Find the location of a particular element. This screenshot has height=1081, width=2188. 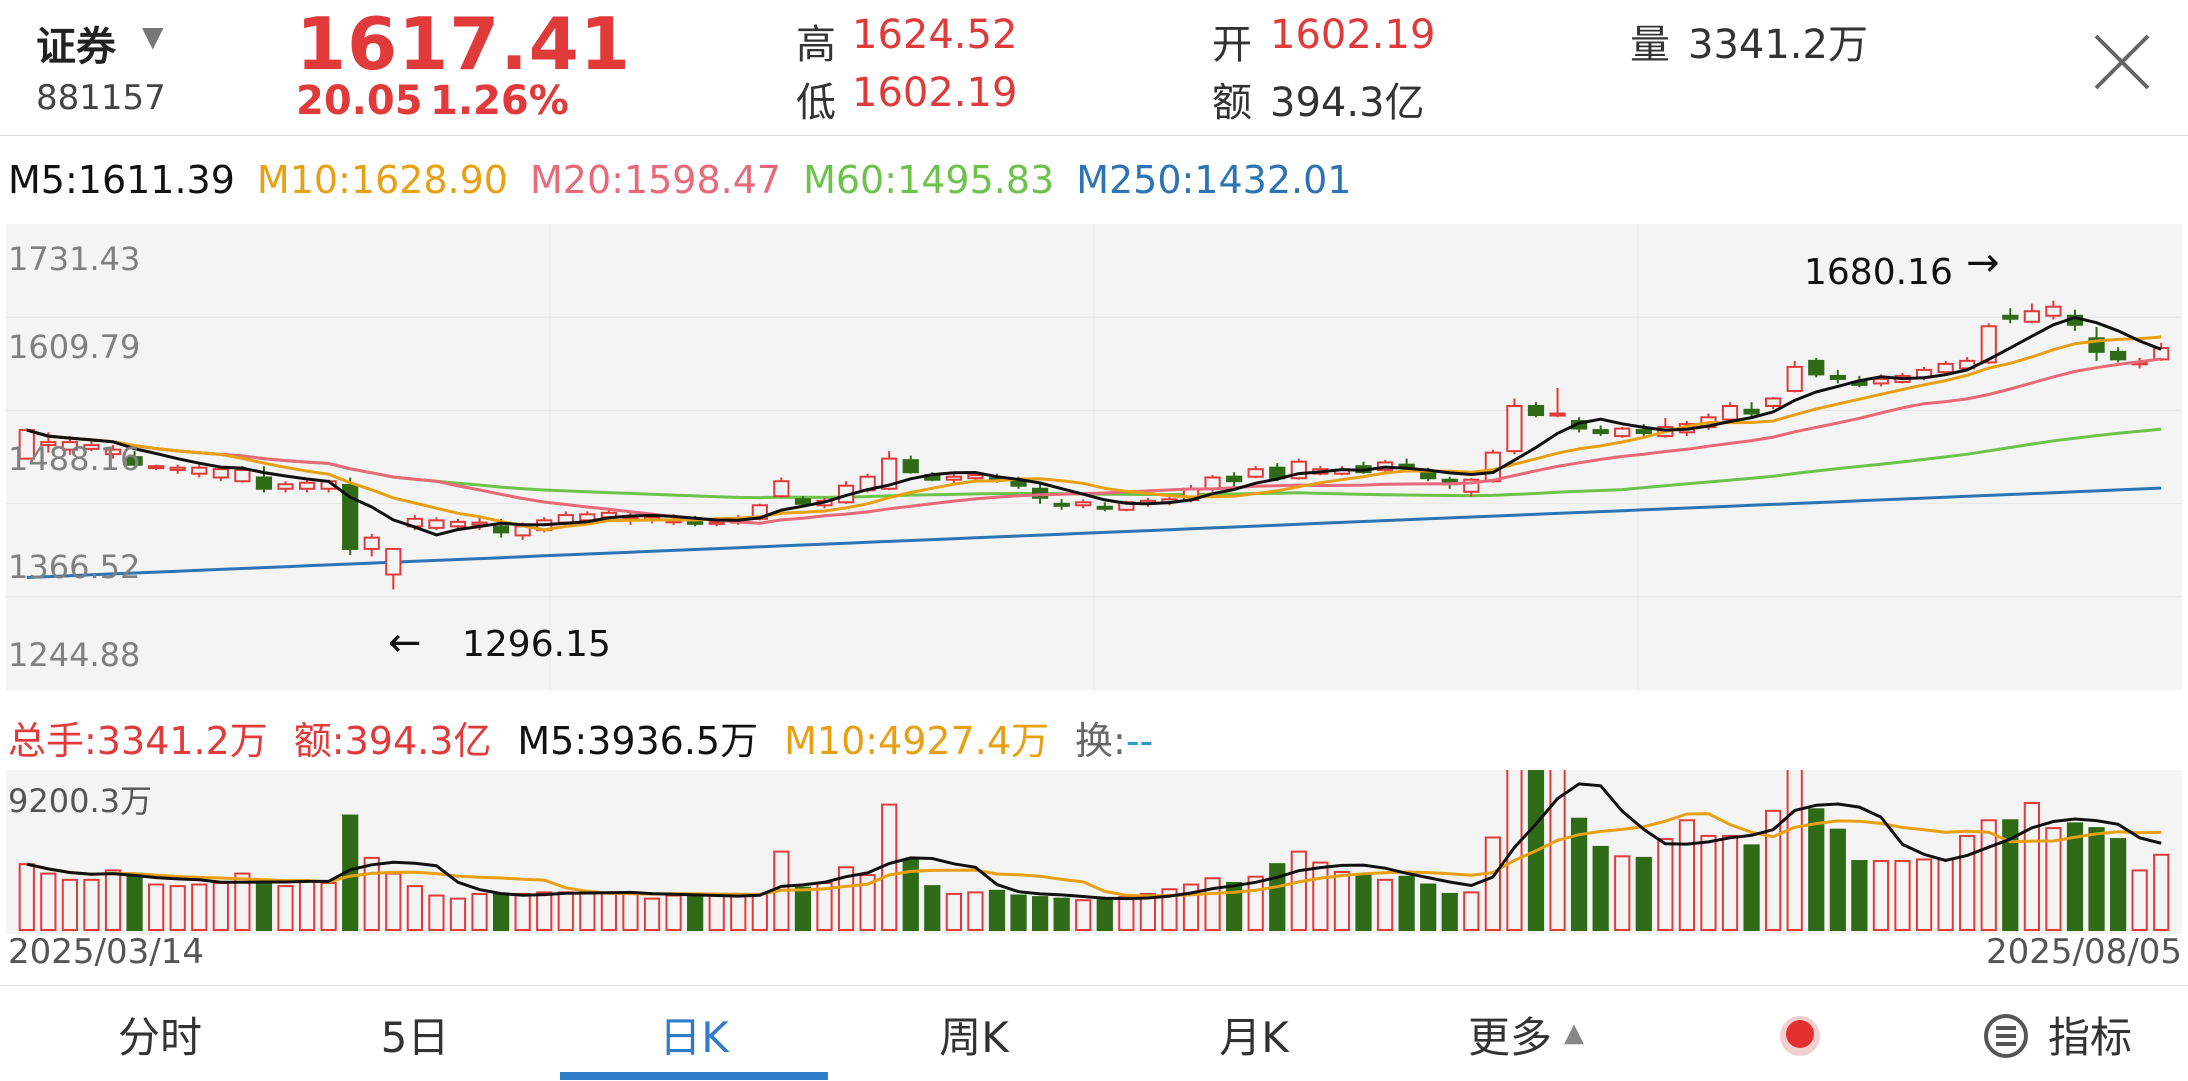

volume-value: 3341.2万 is located at coordinates (1778, 45).